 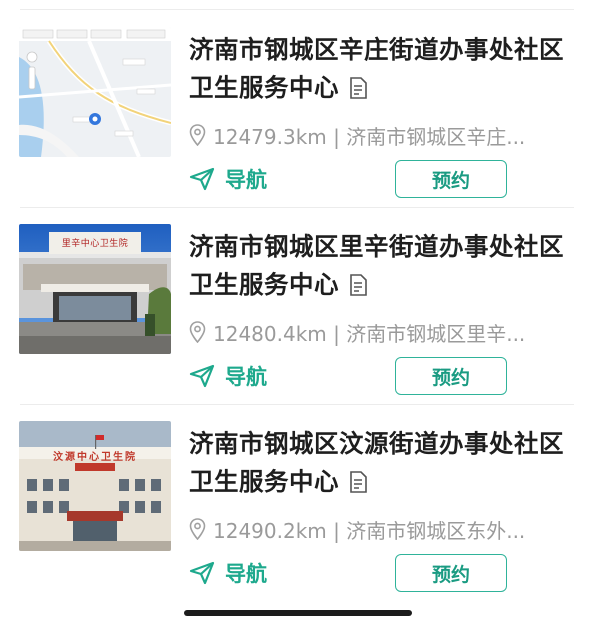 What do you see at coordinates (95, 92) in the screenshot?
I see `map-thumbnail` at bounding box center [95, 92].